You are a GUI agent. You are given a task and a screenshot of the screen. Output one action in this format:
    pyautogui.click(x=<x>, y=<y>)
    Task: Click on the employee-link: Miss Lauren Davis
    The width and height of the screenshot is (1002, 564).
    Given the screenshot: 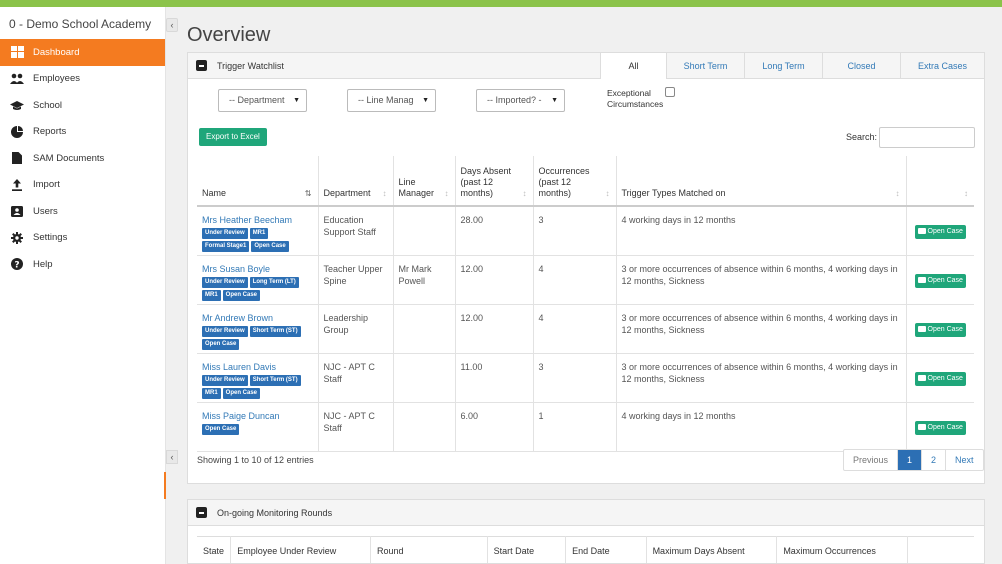 What is the action you would take?
    pyautogui.click(x=257, y=367)
    